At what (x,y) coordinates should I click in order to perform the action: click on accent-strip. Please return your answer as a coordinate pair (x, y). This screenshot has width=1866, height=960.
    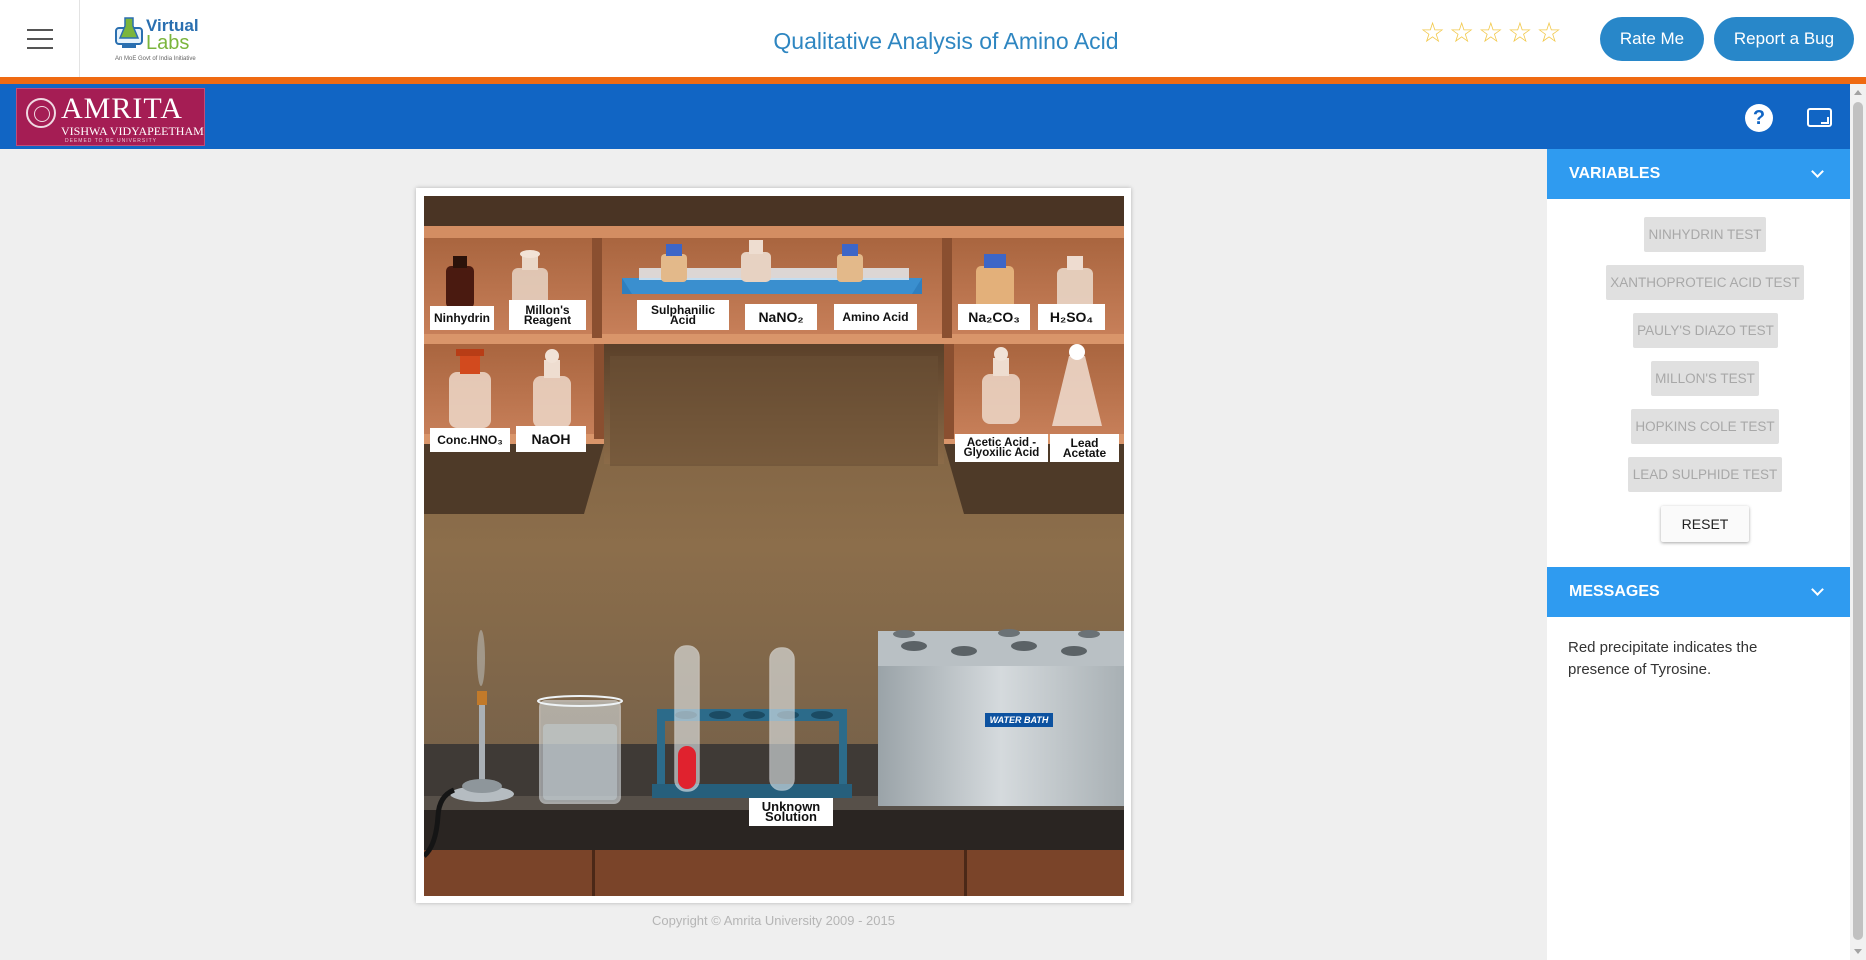
    Looking at the image, I should click on (933, 80).